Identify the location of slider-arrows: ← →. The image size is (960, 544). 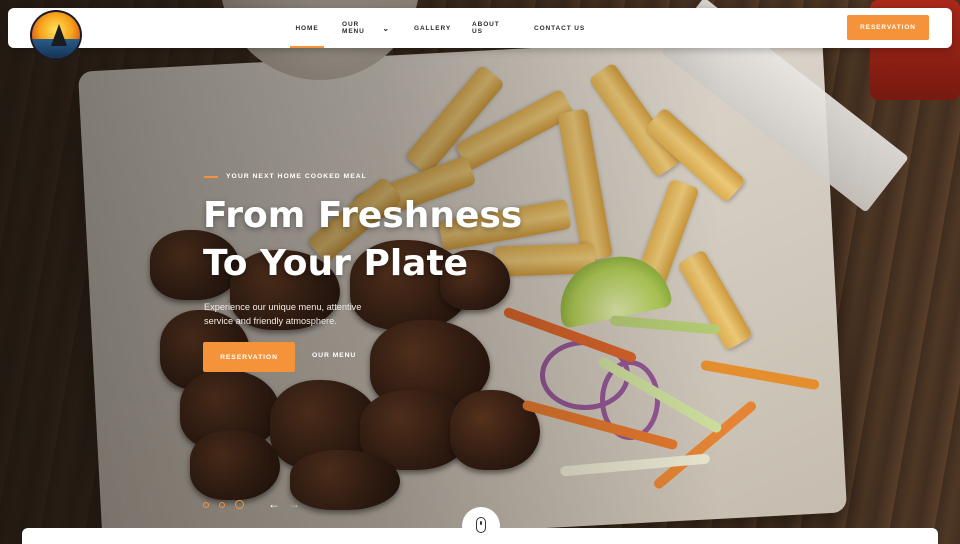
(288, 504).